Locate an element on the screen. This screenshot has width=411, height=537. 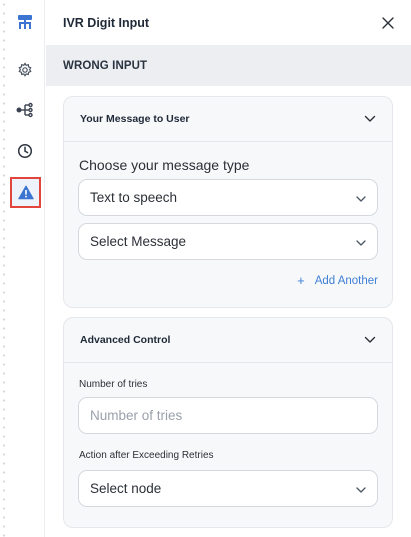
message-select: Select Message is located at coordinates (228, 241).